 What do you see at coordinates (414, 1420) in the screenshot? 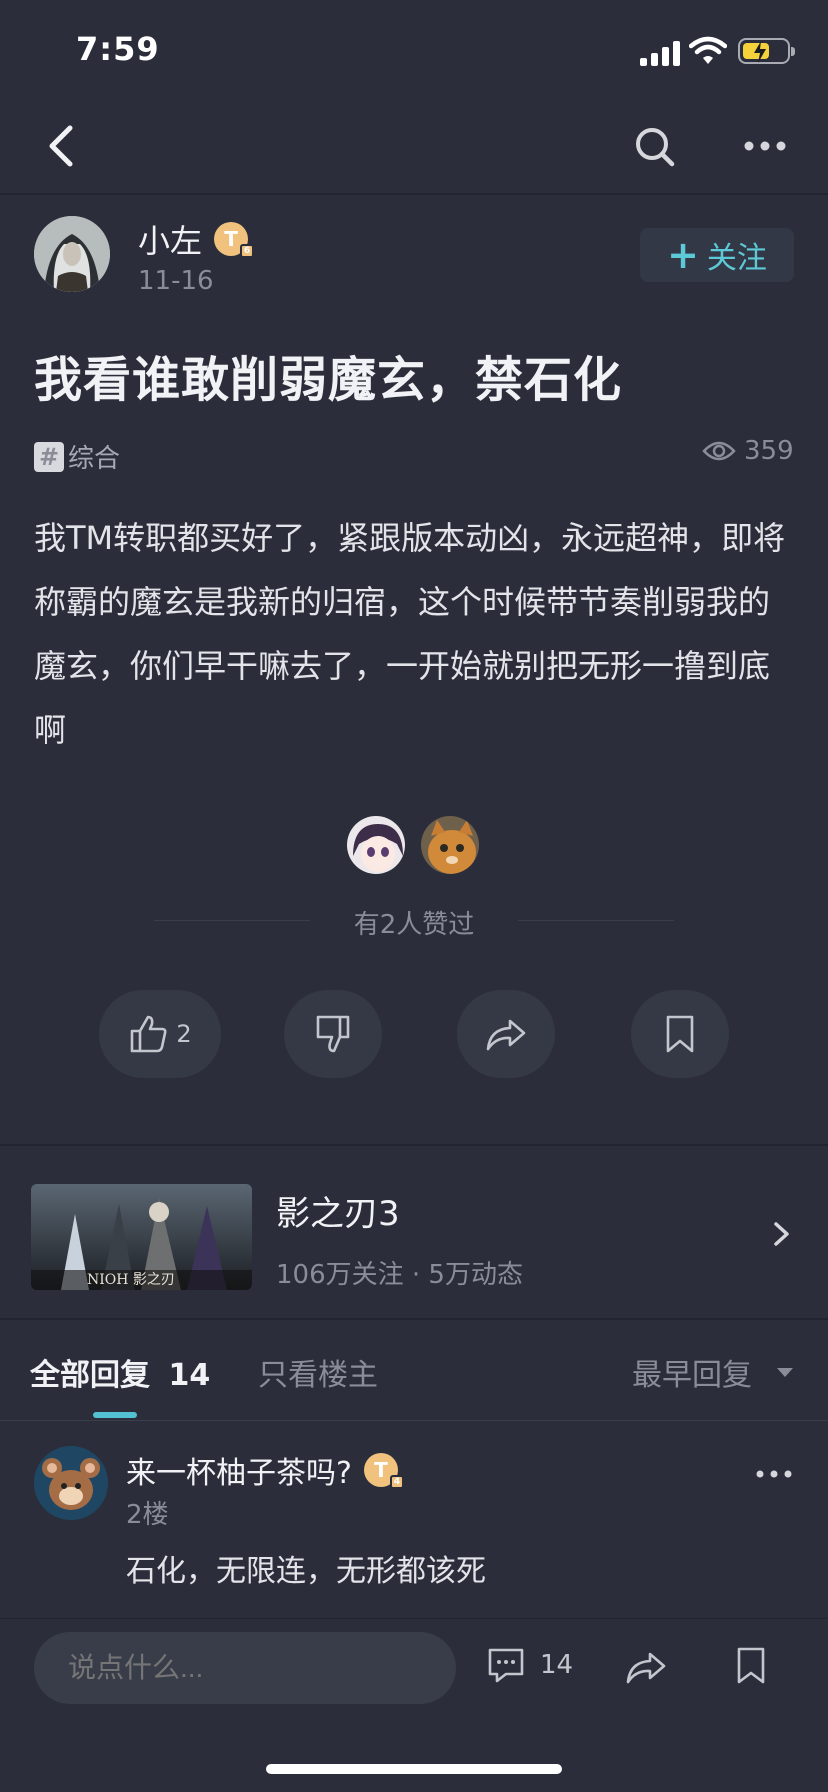
I see `tabs-divider` at bounding box center [414, 1420].